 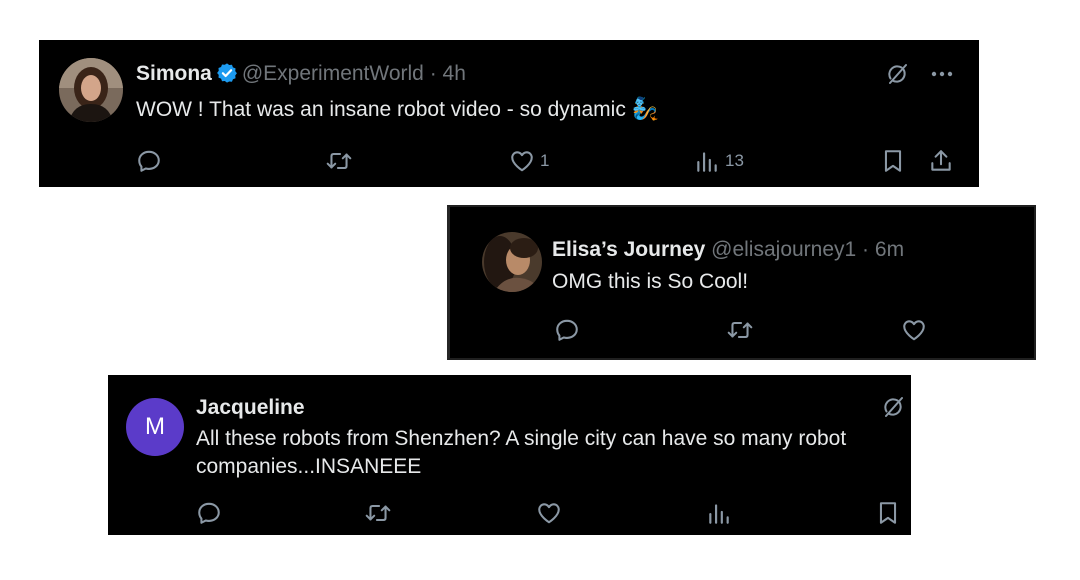 What do you see at coordinates (942, 74) in the screenshot?
I see `more-icon` at bounding box center [942, 74].